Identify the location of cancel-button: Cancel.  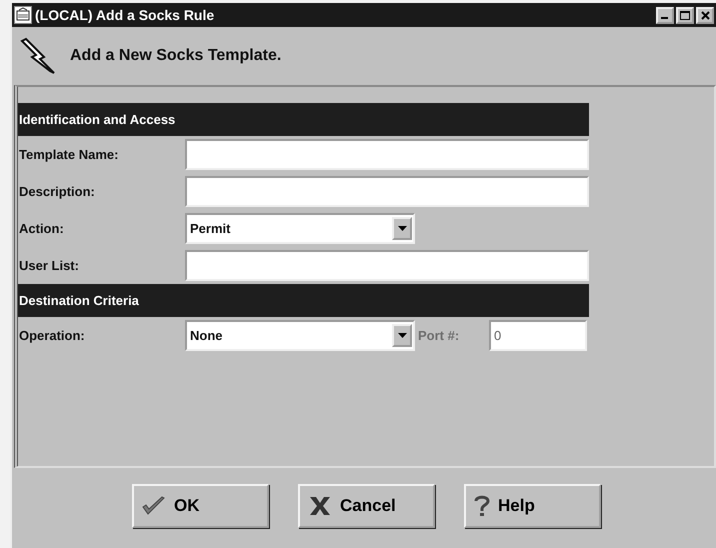
(366, 506).